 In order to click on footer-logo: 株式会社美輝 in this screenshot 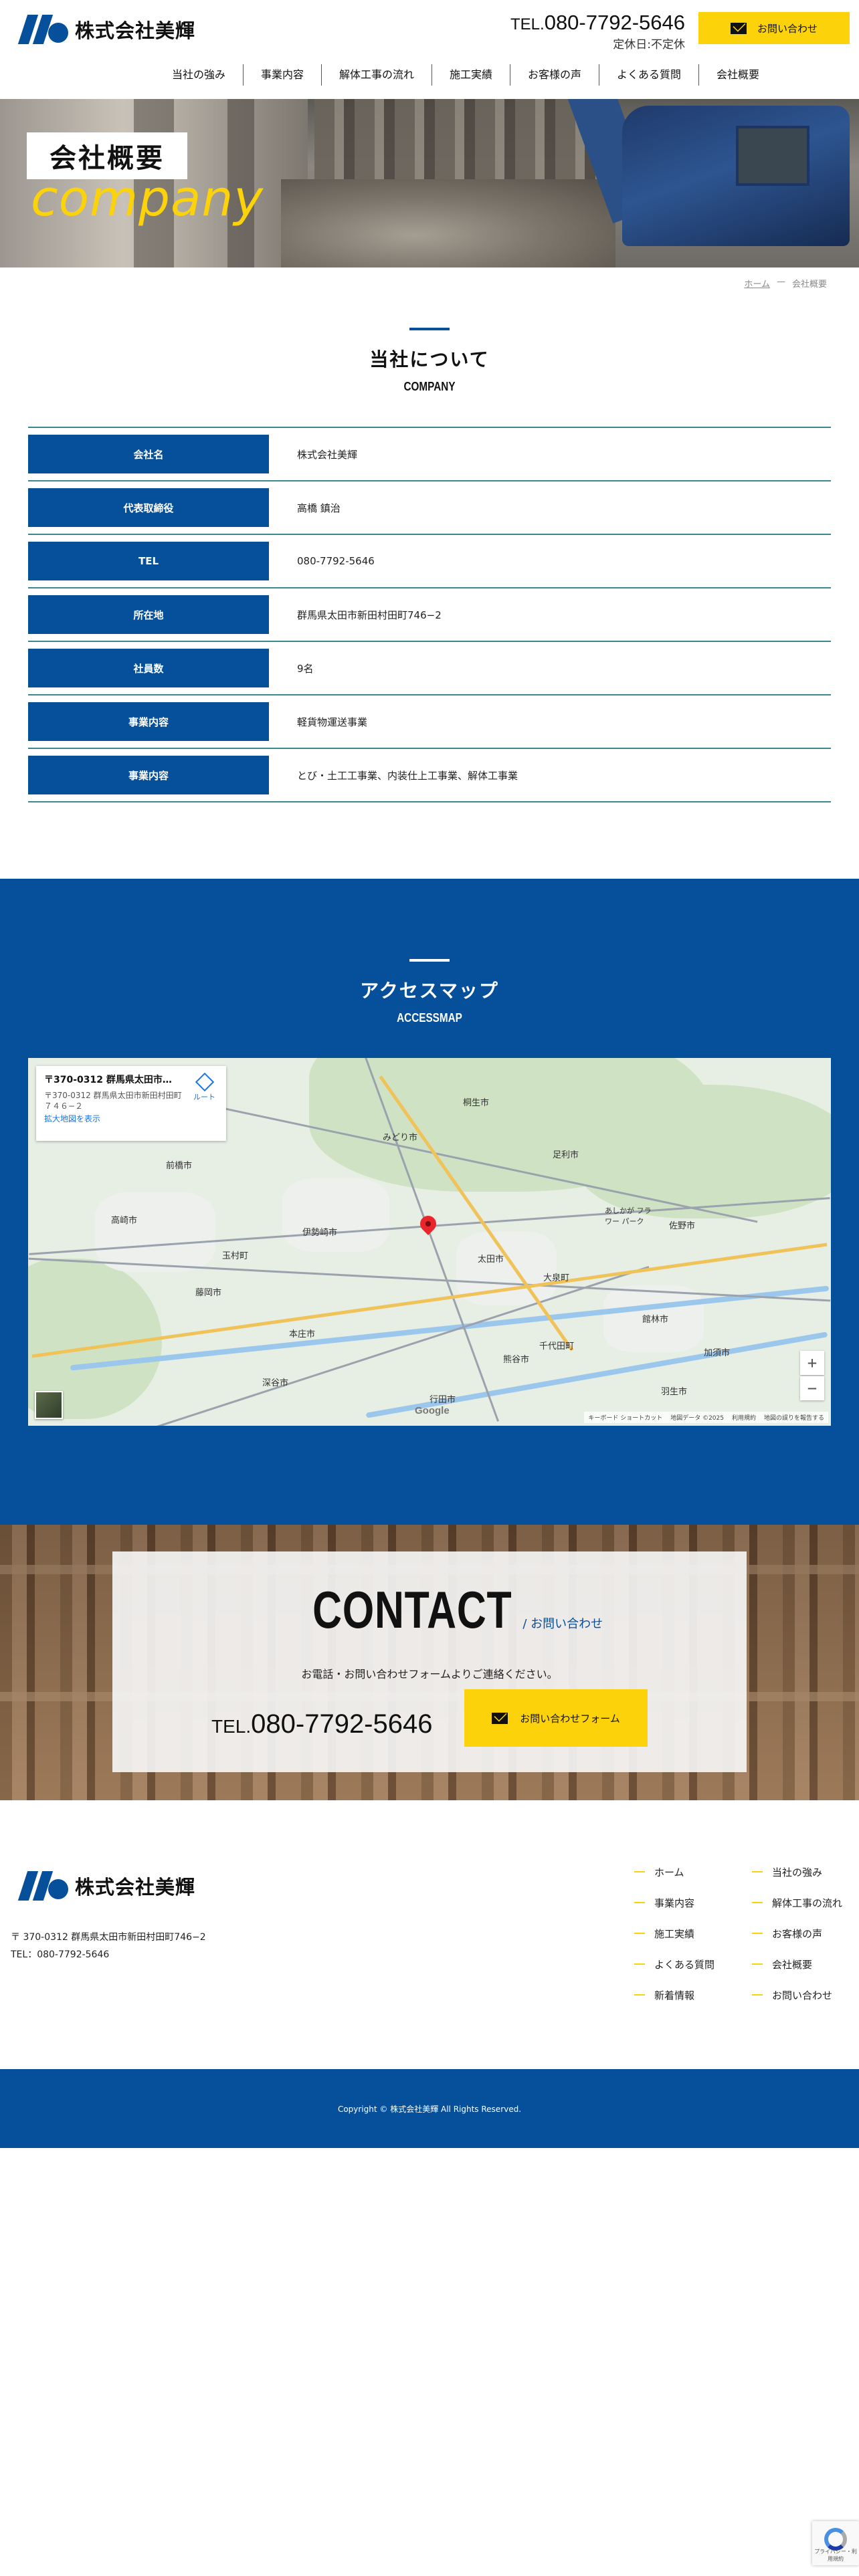, I will do `click(106, 1886)`.